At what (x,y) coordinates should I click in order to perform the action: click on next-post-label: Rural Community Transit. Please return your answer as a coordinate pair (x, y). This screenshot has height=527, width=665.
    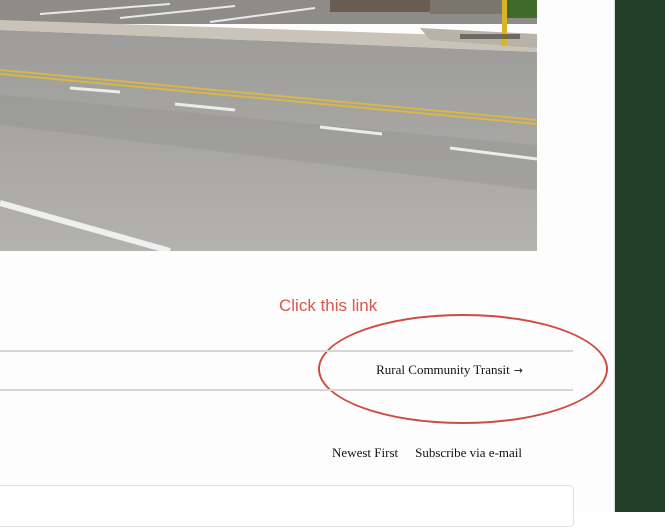
    Looking at the image, I should click on (443, 369).